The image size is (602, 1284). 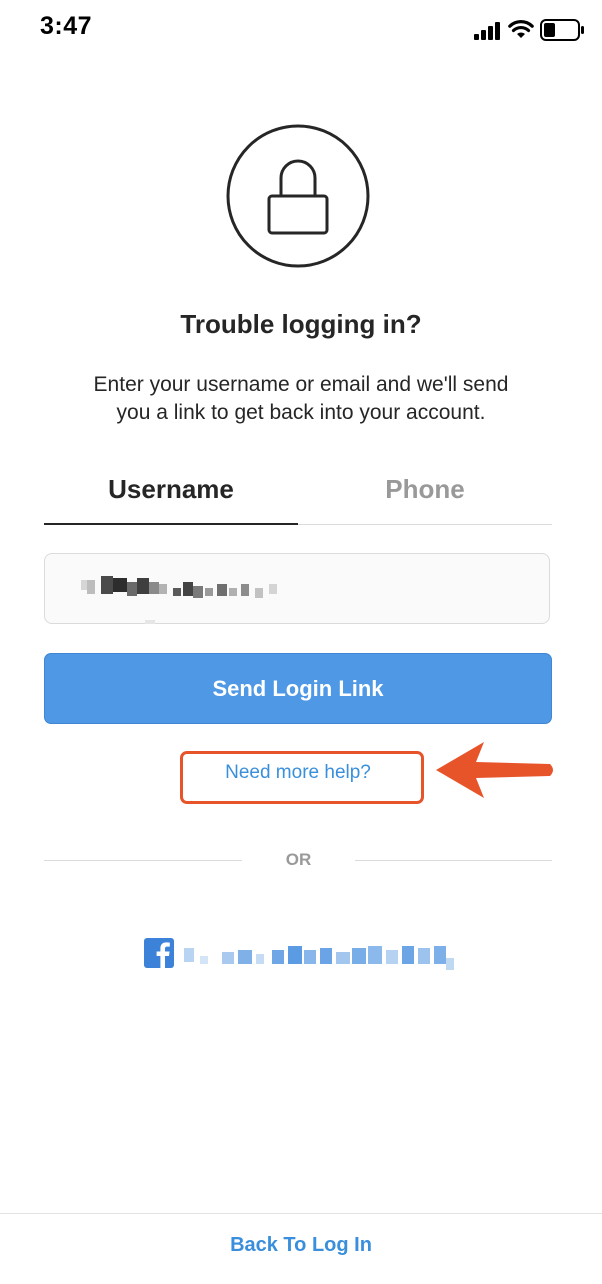 I want to click on page-title: Trouble logging in?, so click(x=301, y=324).